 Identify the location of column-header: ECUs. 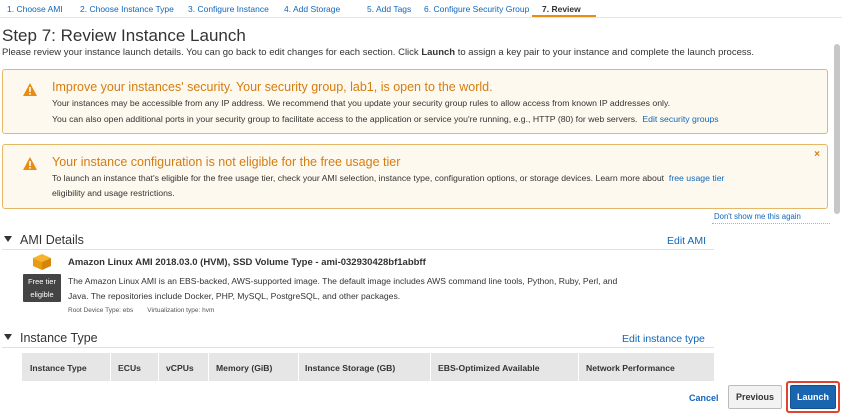
(129, 368).